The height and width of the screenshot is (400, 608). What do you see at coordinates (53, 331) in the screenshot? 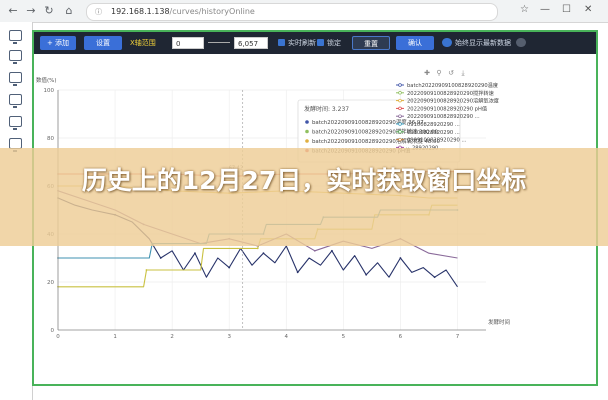
I see `y-tick-label: 0` at bounding box center [53, 331].